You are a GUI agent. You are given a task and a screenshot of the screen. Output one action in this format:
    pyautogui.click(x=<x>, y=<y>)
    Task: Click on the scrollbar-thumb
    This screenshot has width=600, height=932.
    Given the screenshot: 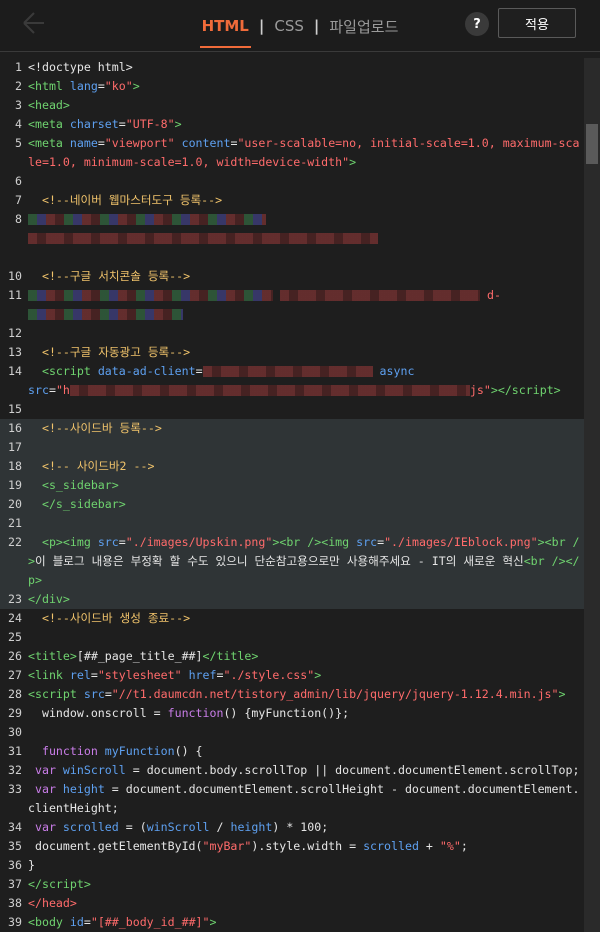 What is the action you would take?
    pyautogui.click(x=592, y=144)
    